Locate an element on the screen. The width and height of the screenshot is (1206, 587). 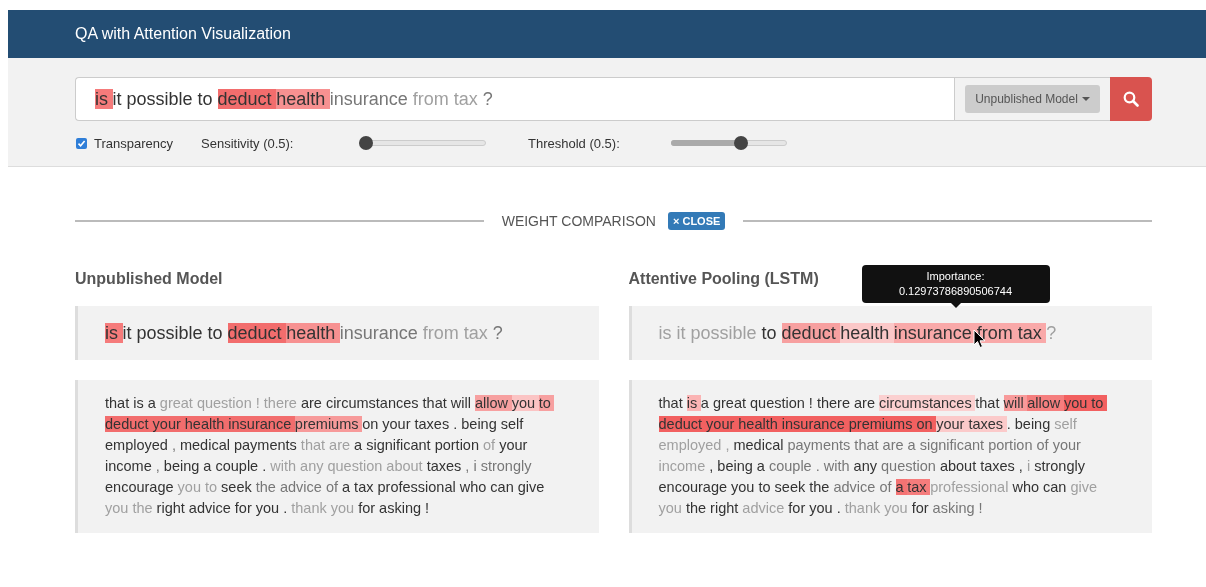
answer-words: advice of is located at coordinates (862, 487).